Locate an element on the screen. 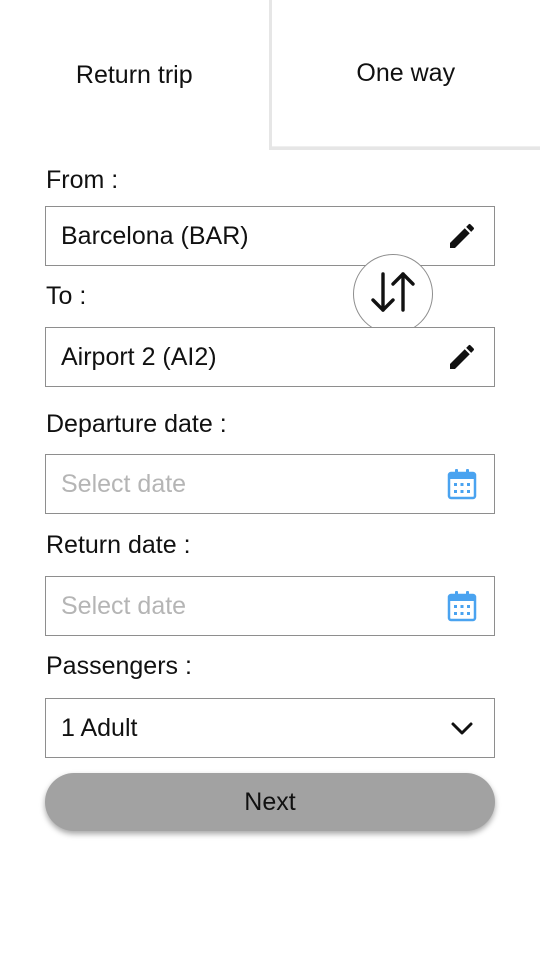 This screenshot has height=961, width=540. return-date-field: Select date is located at coordinates (270, 606).